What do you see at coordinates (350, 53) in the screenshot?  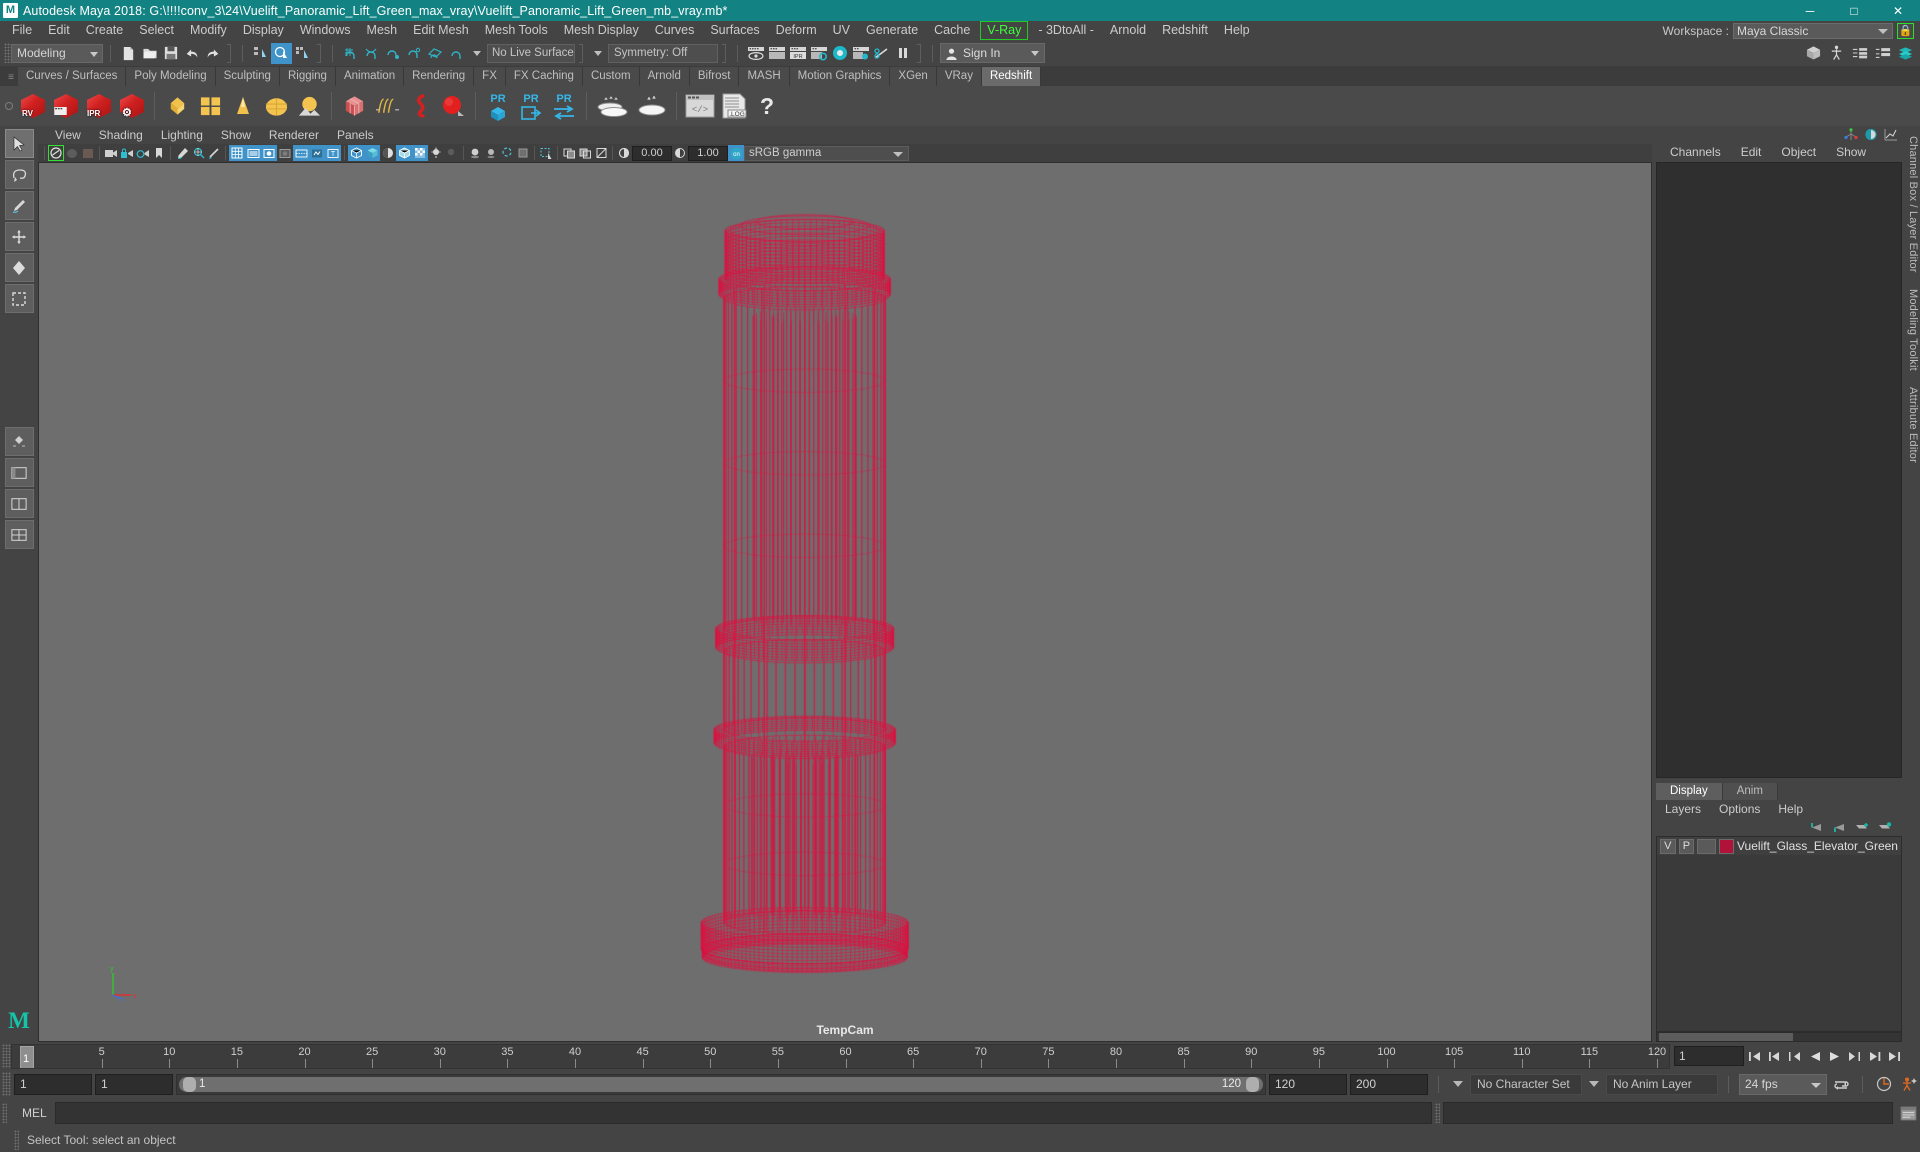 I see `snap-to-grid-icon` at bounding box center [350, 53].